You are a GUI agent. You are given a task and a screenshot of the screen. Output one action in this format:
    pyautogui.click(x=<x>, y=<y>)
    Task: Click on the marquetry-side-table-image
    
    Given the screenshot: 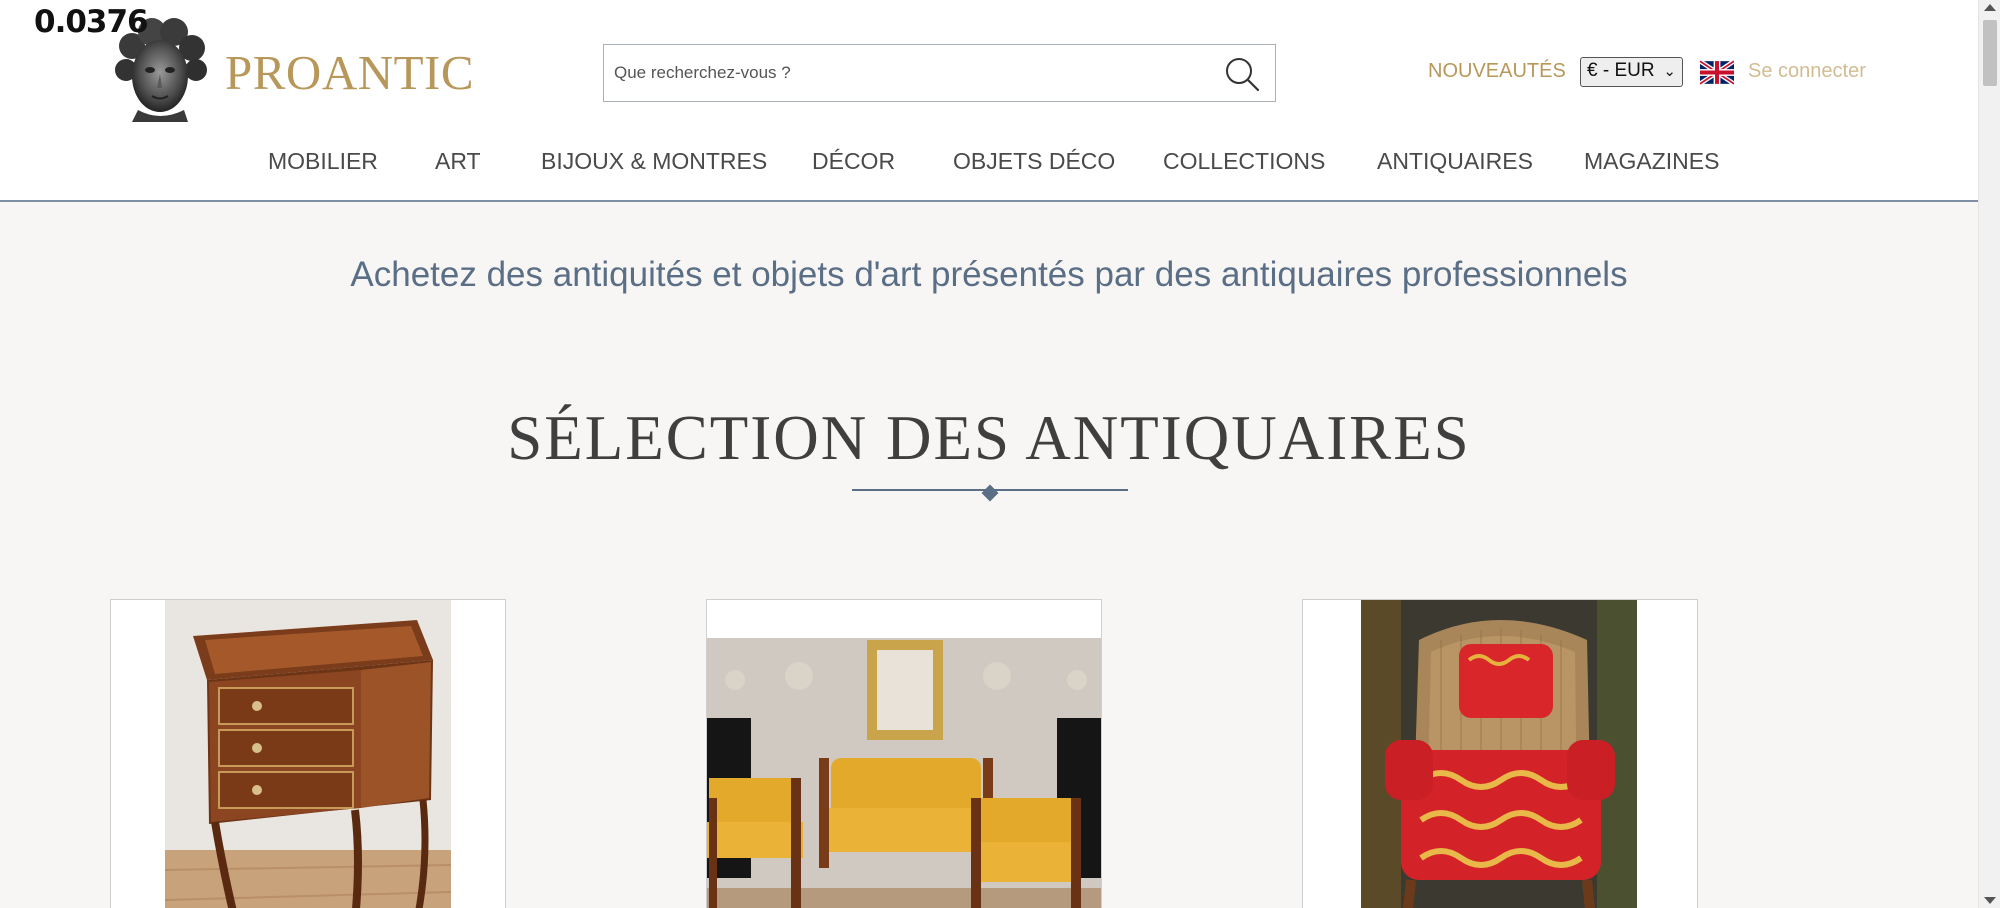 What is the action you would take?
    pyautogui.click(x=308, y=754)
    